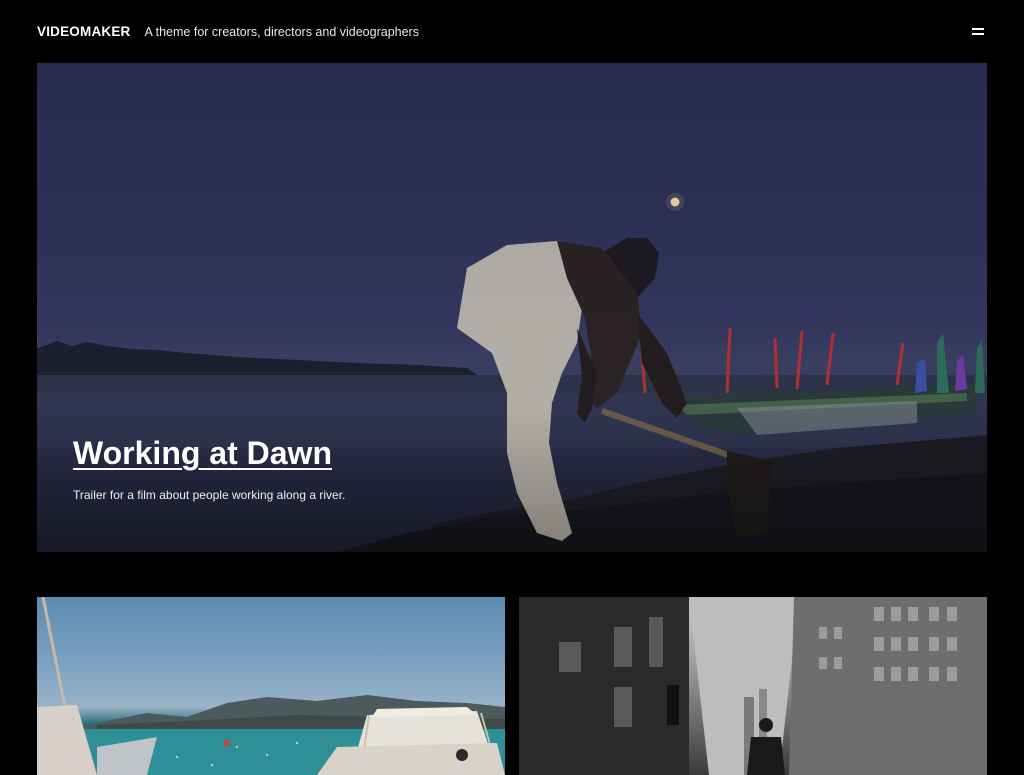 This screenshot has height=775, width=1024. I want to click on site-title: VIDEOMAKER, so click(84, 31).